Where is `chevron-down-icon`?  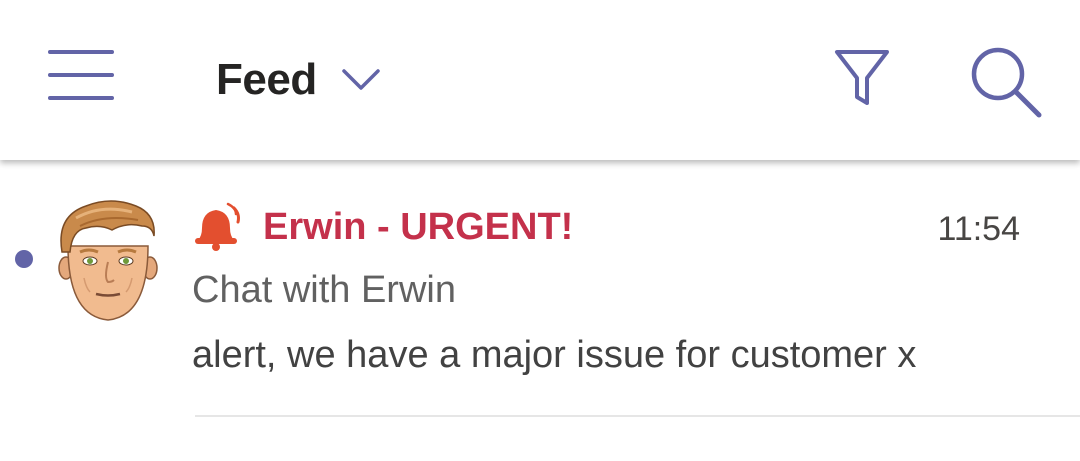 chevron-down-icon is located at coordinates (360, 79).